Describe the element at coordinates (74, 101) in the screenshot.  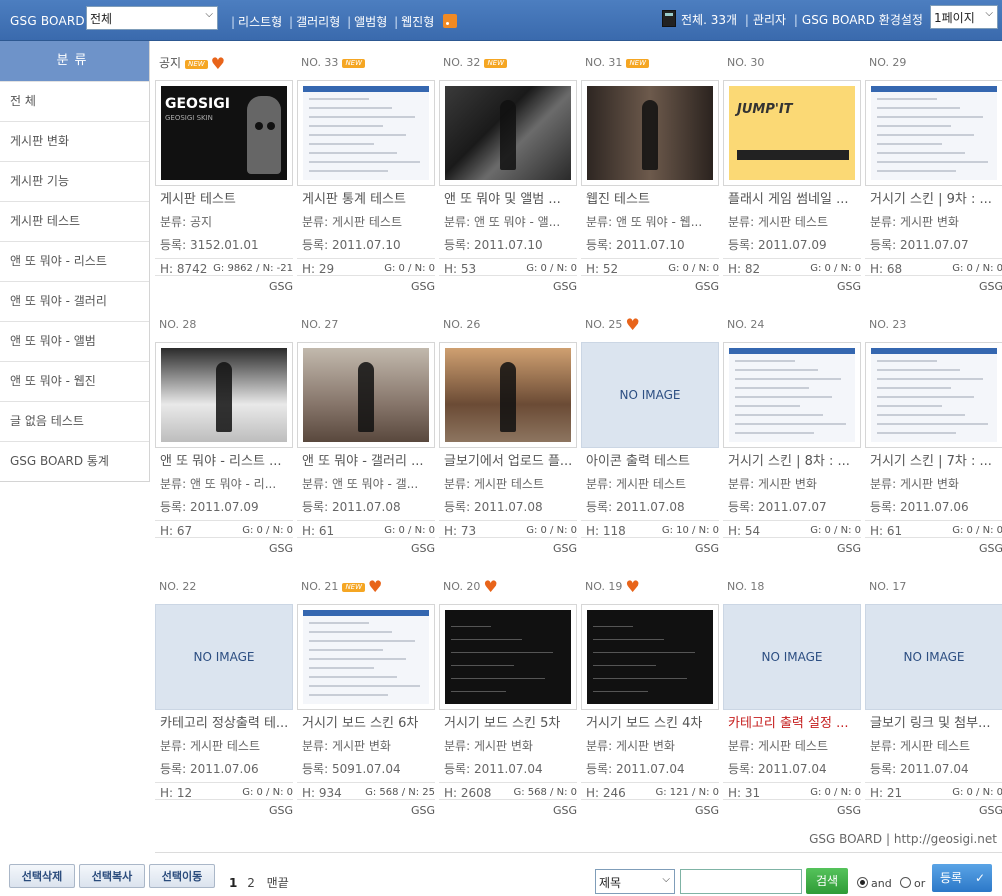
I see `sidebar-item-all: 전 체` at that location.